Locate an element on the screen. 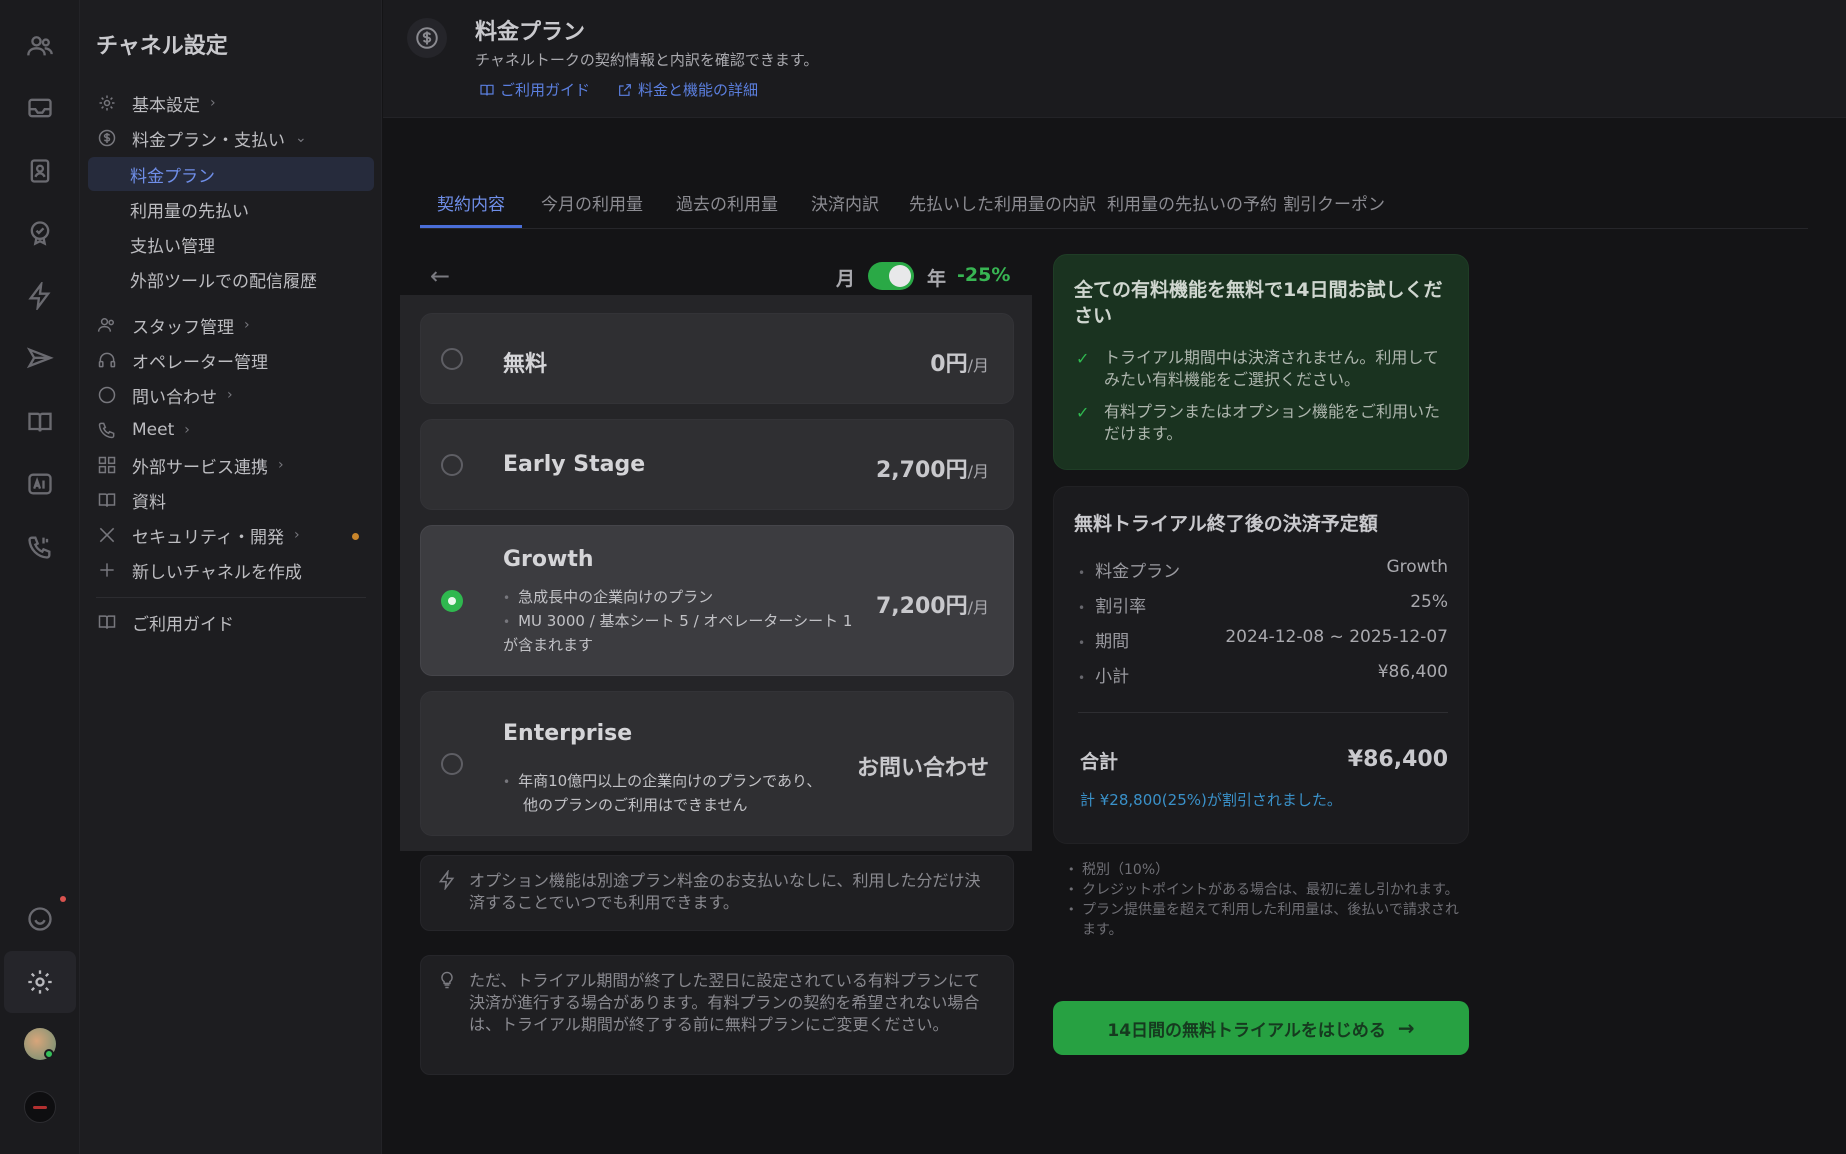 The width and height of the screenshot is (1846, 1154). sidebar-item-label: 問い合わせ is located at coordinates (174, 397).